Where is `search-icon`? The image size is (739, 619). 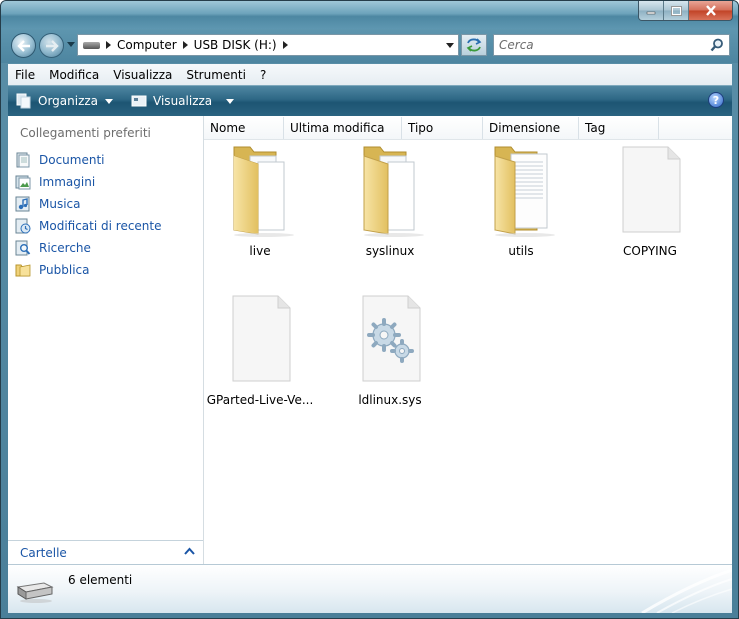 search-icon is located at coordinates (717, 45).